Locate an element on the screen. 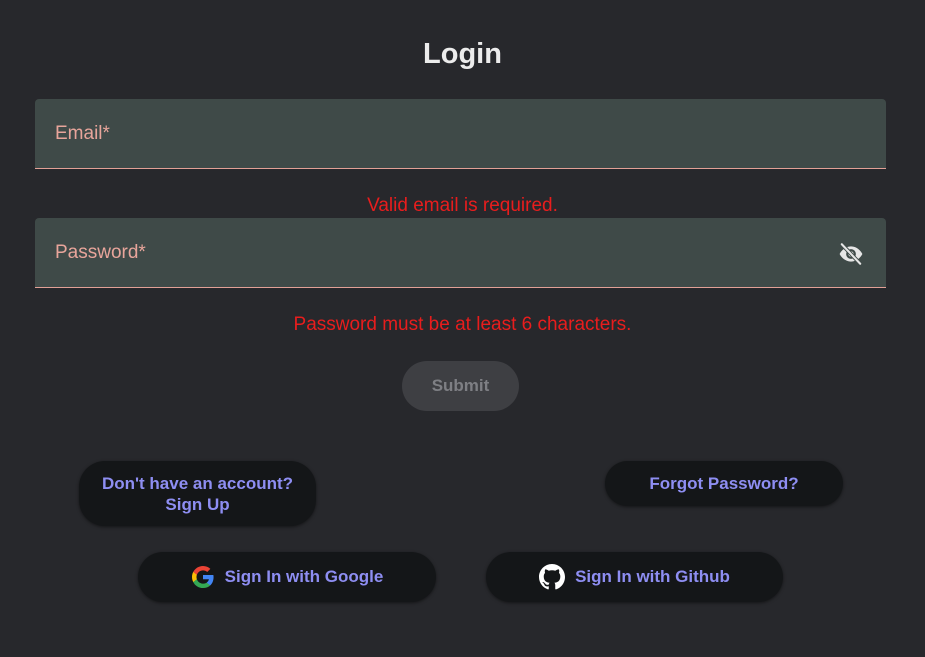 The height and width of the screenshot is (657, 925). google-signin-button: Sign In with Google is located at coordinates (287, 577).